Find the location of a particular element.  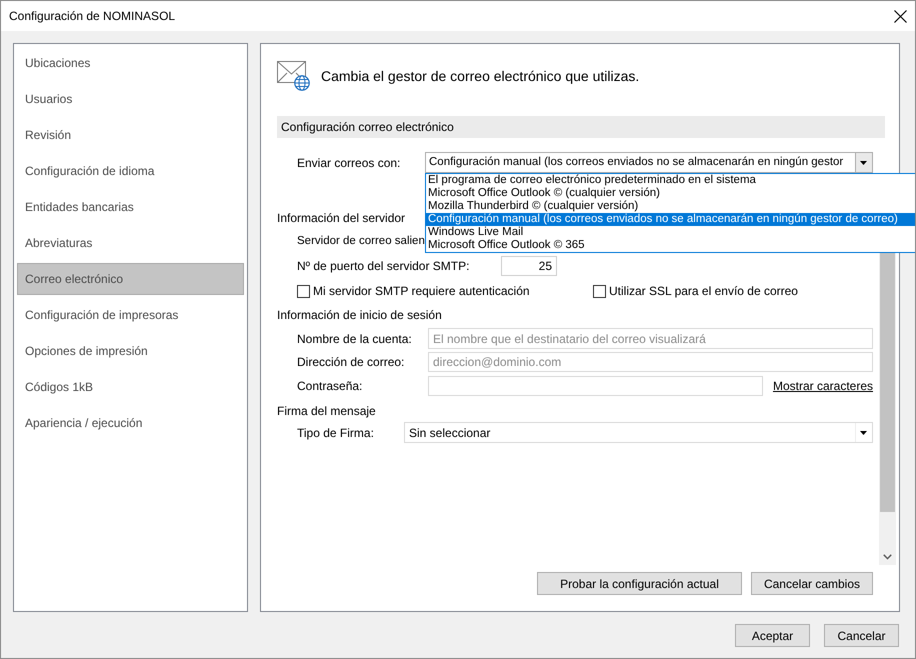

sidebar-item: Configuración de impresoras is located at coordinates (130, 315).